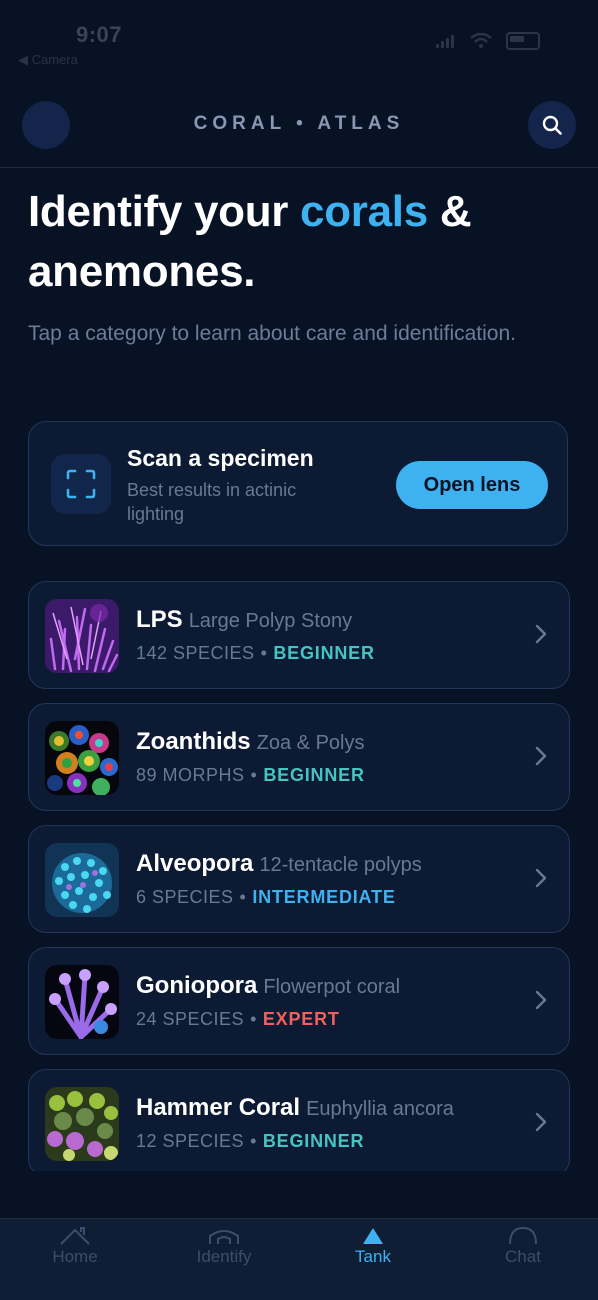 Image resolution: width=598 pixels, height=1300 pixels. I want to click on bottom-tab-bar: Home Identify Tank Chat, so click(299, 1259).